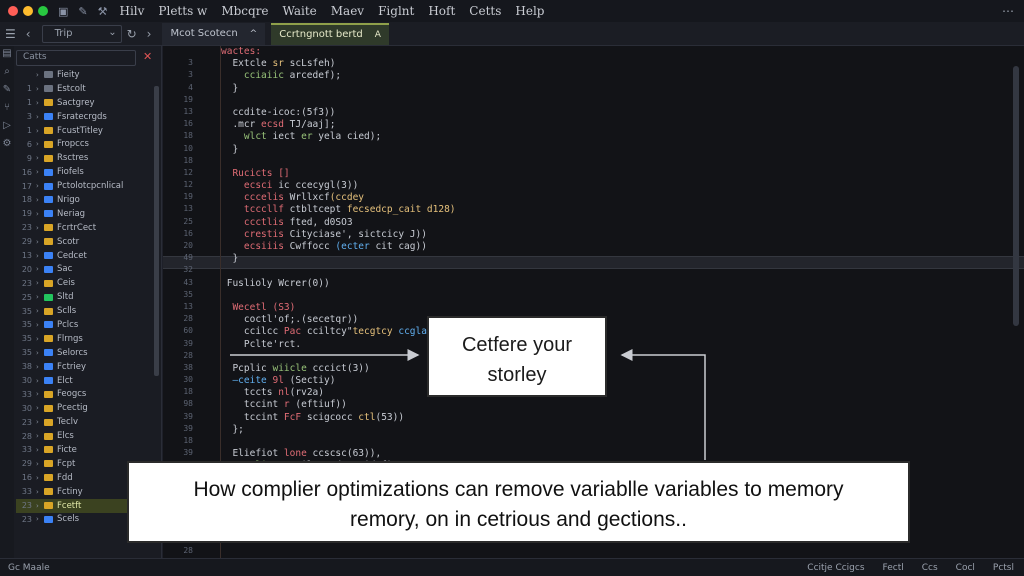 Image resolution: width=1024 pixels, height=576 pixels. What do you see at coordinates (10, 34) in the screenshot?
I see `menu-icon: ☰` at bounding box center [10, 34].